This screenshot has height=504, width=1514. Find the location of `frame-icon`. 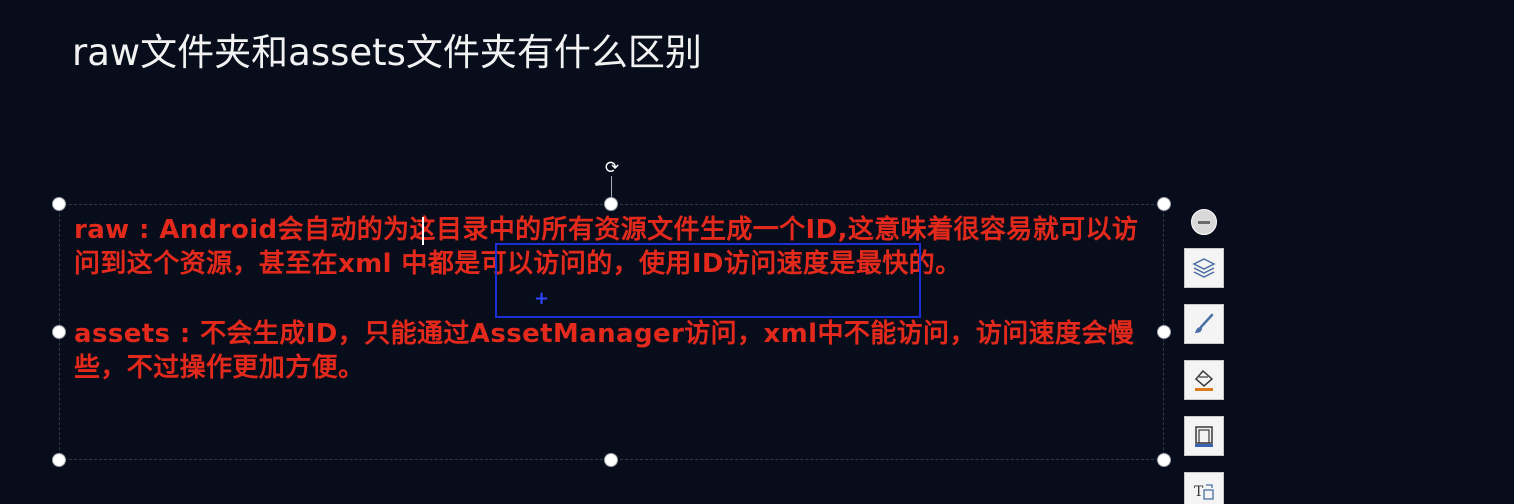

frame-icon is located at coordinates (1204, 436).